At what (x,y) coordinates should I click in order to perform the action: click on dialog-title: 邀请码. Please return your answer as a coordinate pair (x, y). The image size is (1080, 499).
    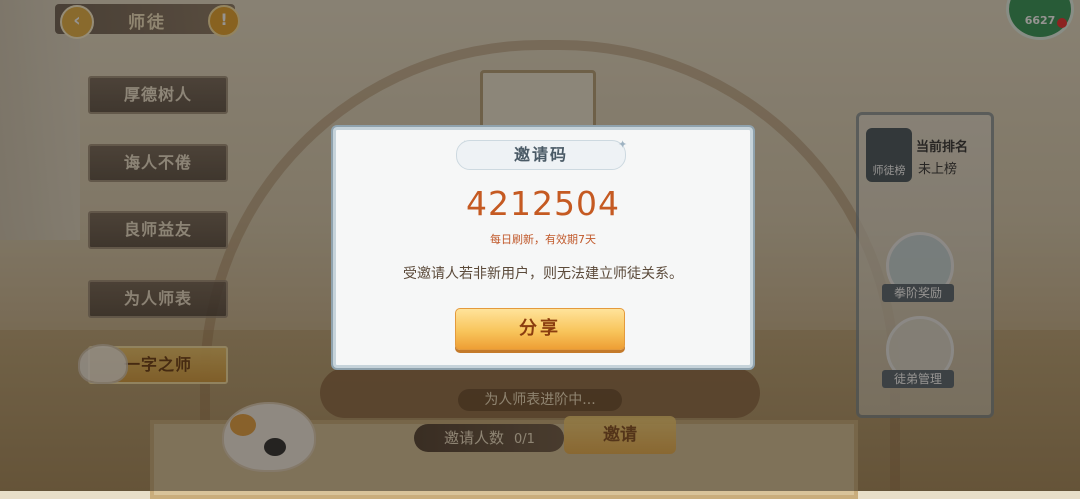
    Looking at the image, I should click on (541, 155).